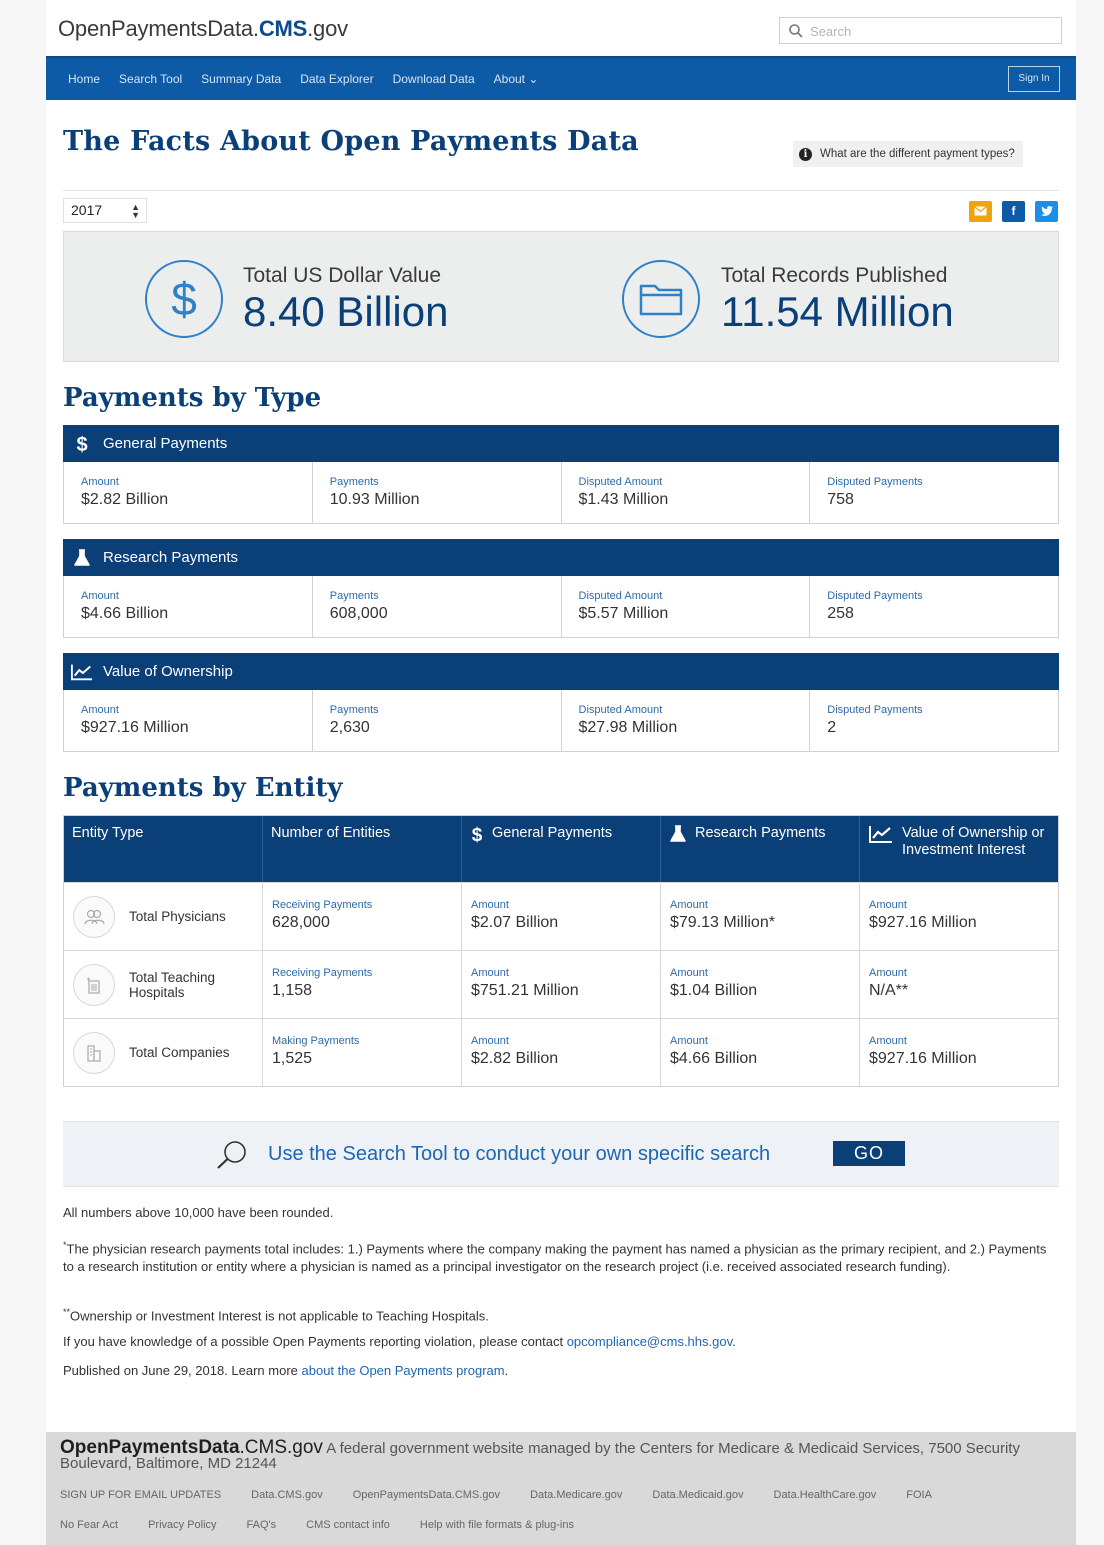  I want to click on footer-link-cms-contact: CMS contact info, so click(348, 1525).